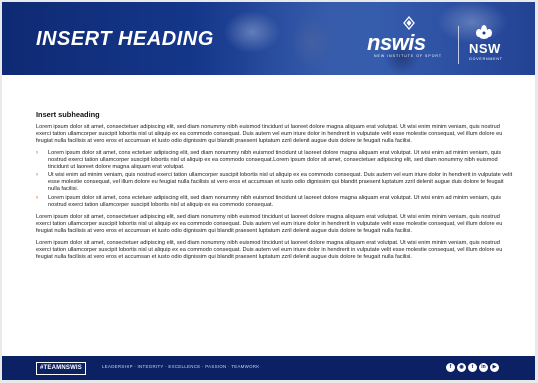 The image size is (538, 383). I want to click on twitter-icon: t, so click(472, 367).